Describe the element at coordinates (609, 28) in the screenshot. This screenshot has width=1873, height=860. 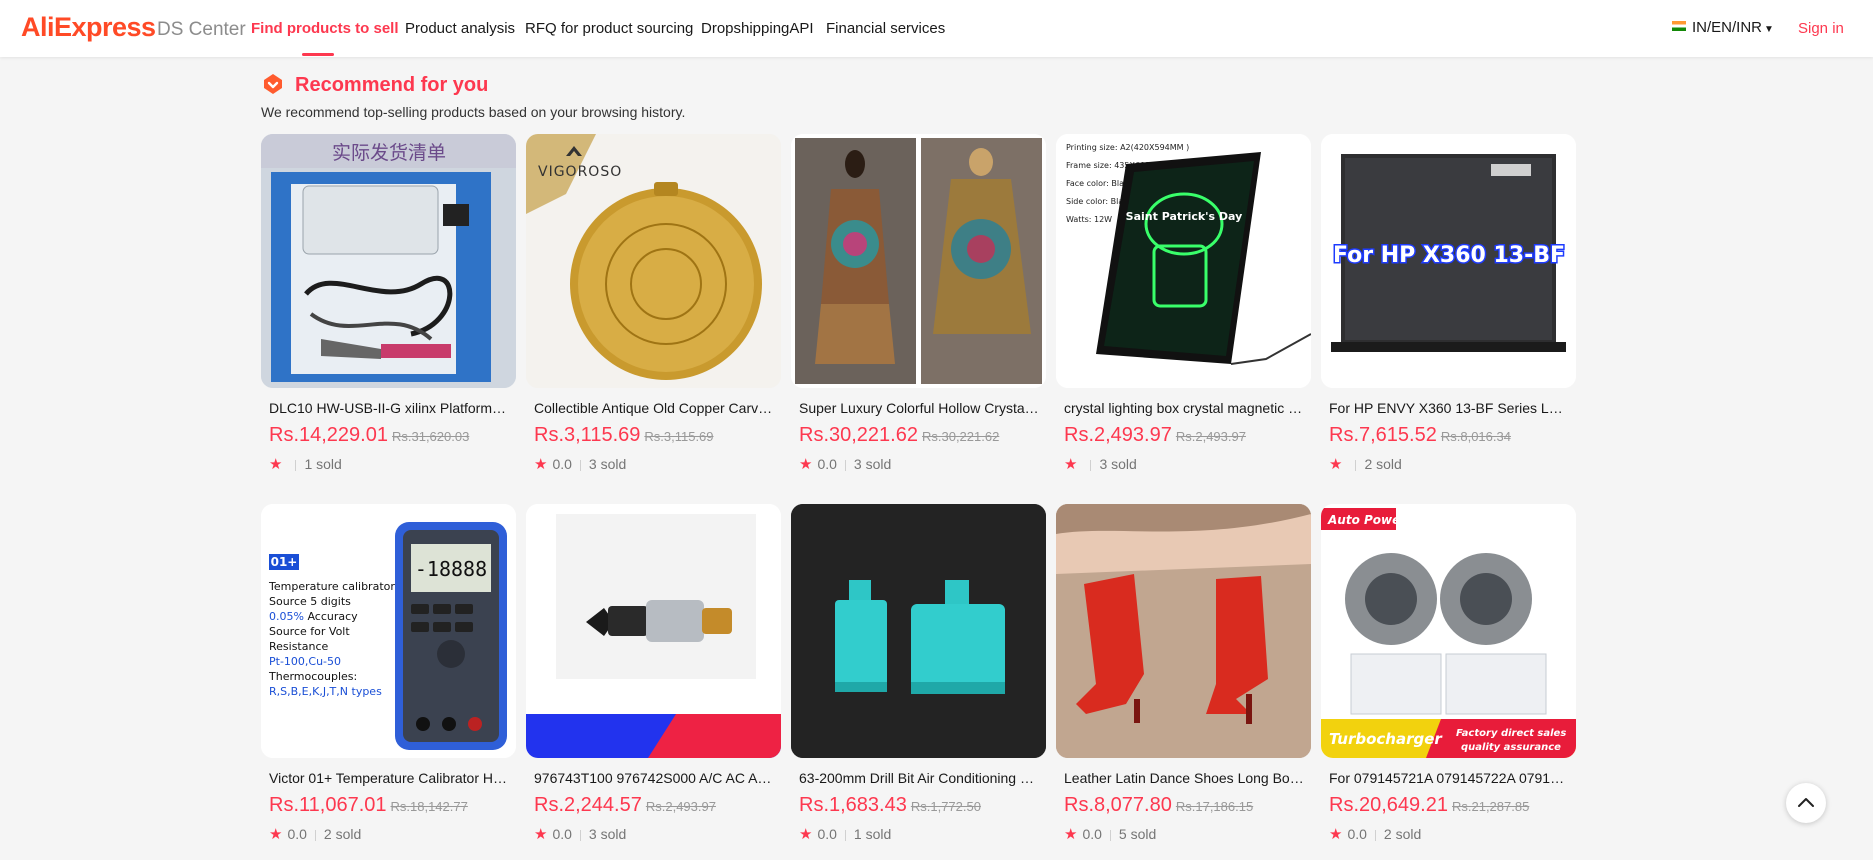
I see `nav-rfq: RFQ for product sourcing` at that location.